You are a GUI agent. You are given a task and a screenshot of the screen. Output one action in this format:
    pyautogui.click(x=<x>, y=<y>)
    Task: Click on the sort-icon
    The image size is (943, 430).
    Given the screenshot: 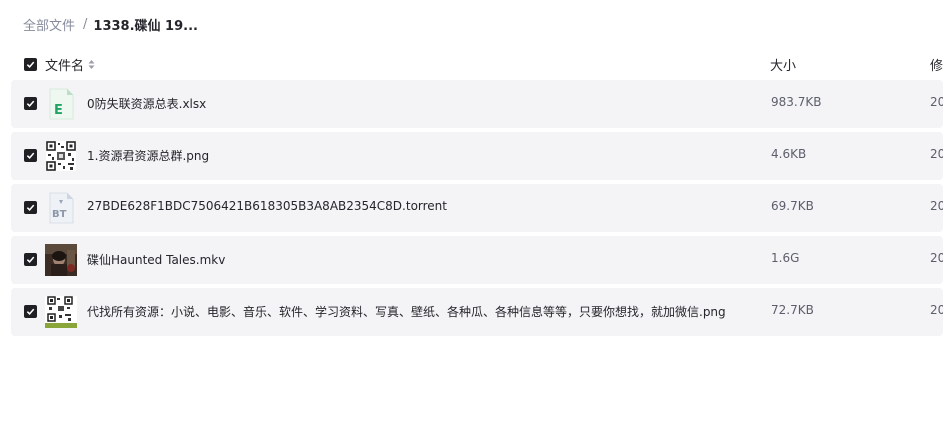 What is the action you would take?
    pyautogui.click(x=91, y=64)
    